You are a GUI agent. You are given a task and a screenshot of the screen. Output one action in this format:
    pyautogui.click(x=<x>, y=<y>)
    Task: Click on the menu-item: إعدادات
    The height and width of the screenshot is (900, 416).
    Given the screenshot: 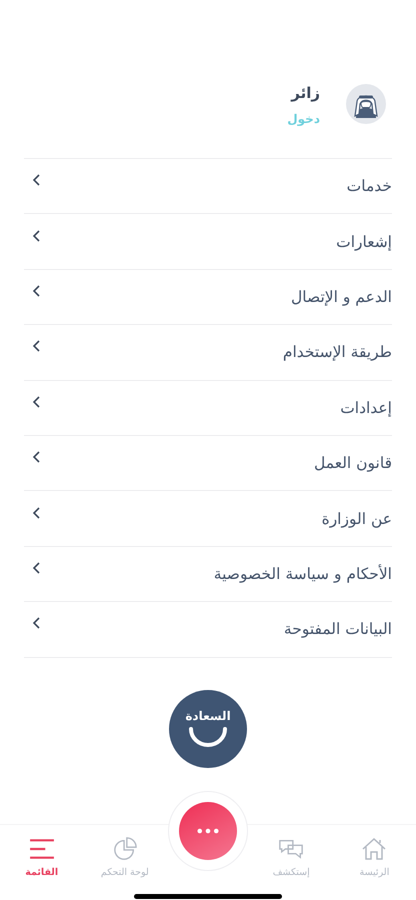 What is the action you would take?
    pyautogui.click(x=208, y=408)
    